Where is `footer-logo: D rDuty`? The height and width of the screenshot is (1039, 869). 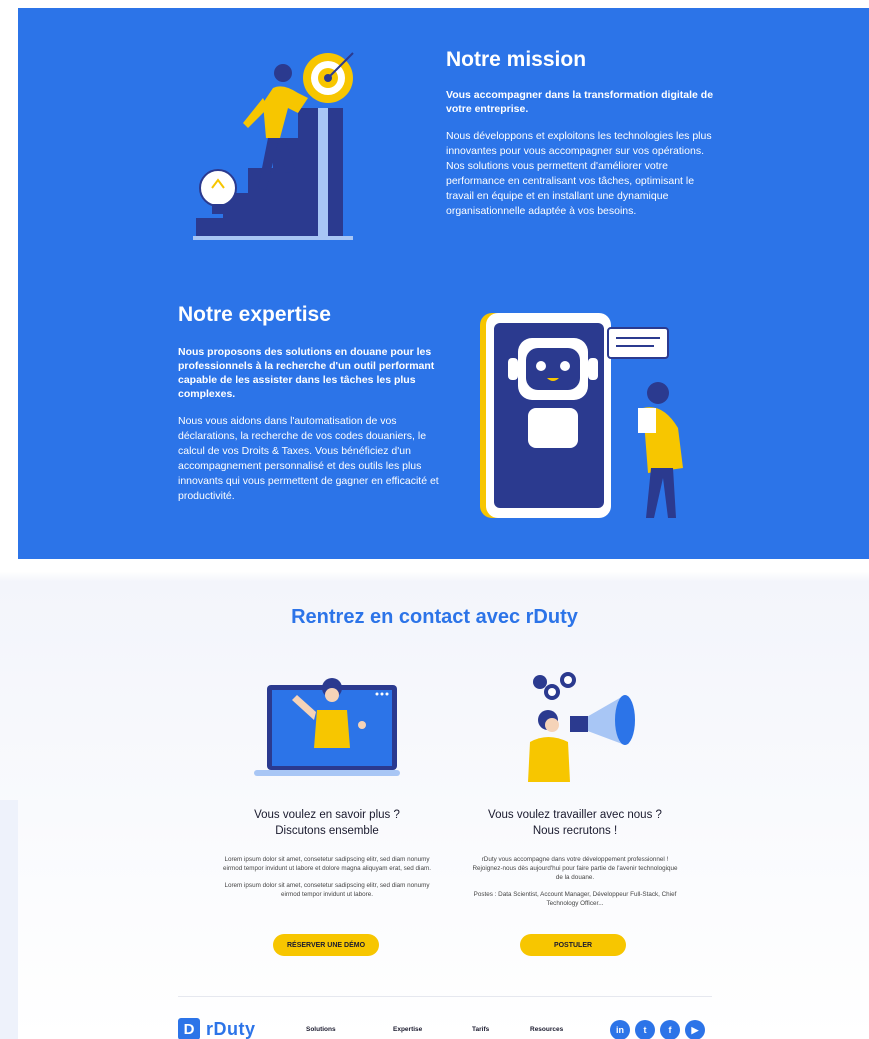
footer-logo: D rDuty is located at coordinates (217, 1028).